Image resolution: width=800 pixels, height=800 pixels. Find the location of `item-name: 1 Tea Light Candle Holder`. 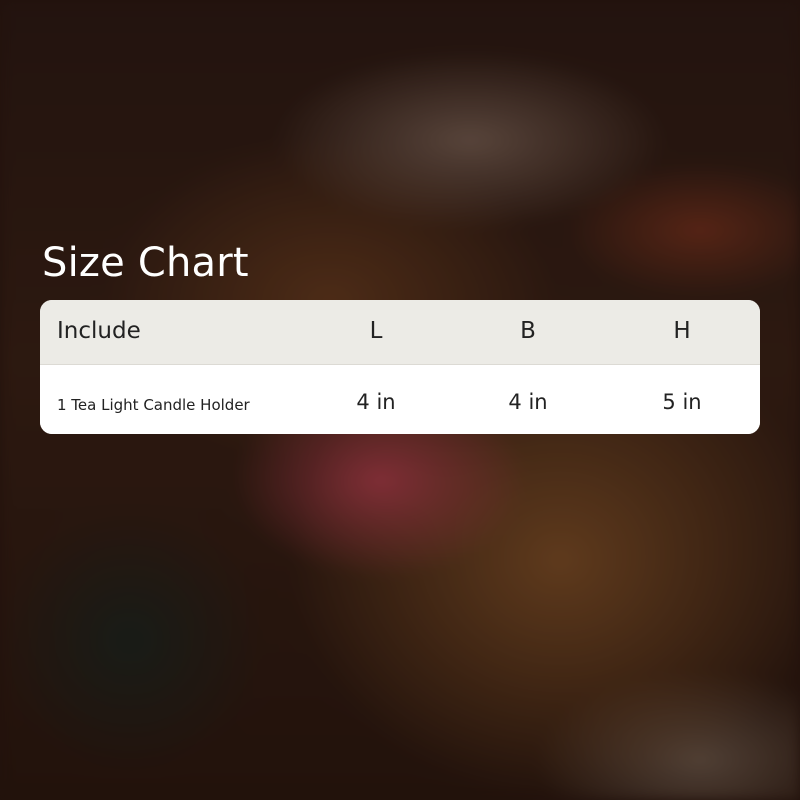

item-name: 1 Tea Light Candle Holder is located at coordinates (153, 405).